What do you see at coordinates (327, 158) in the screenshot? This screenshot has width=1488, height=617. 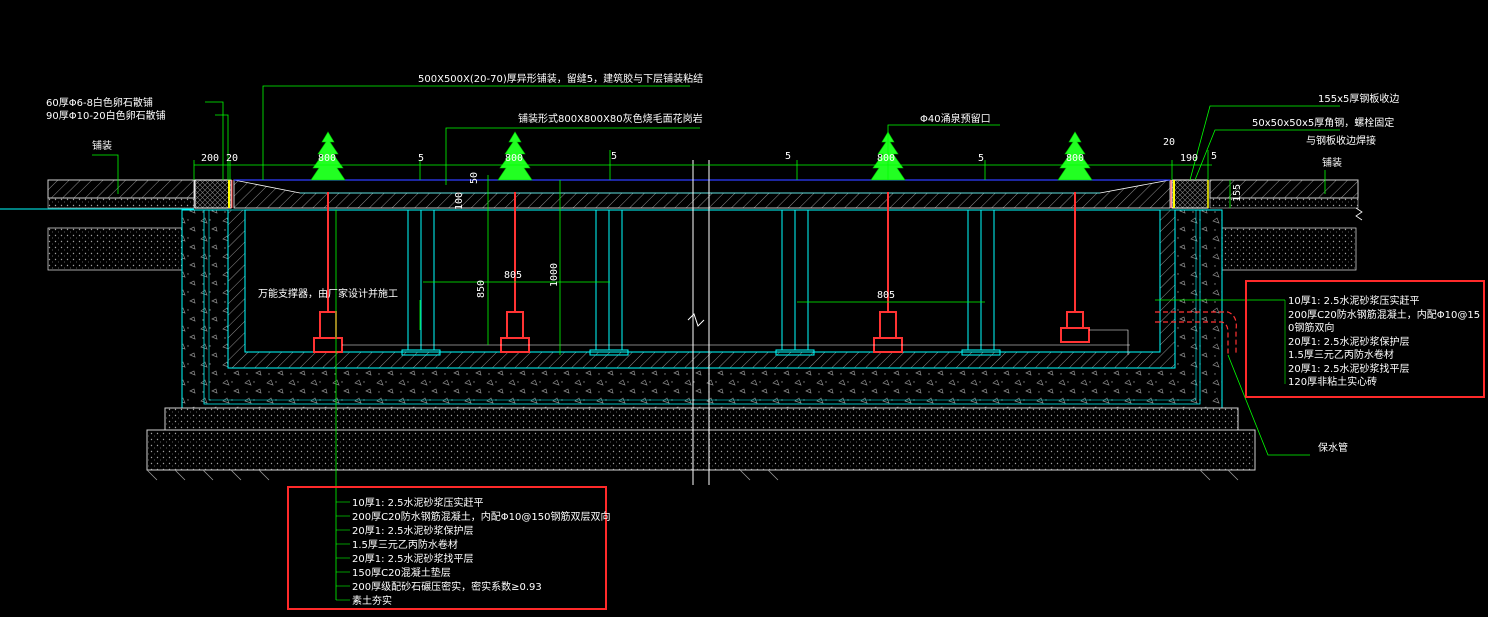 I see `dim-800-1: 800` at bounding box center [327, 158].